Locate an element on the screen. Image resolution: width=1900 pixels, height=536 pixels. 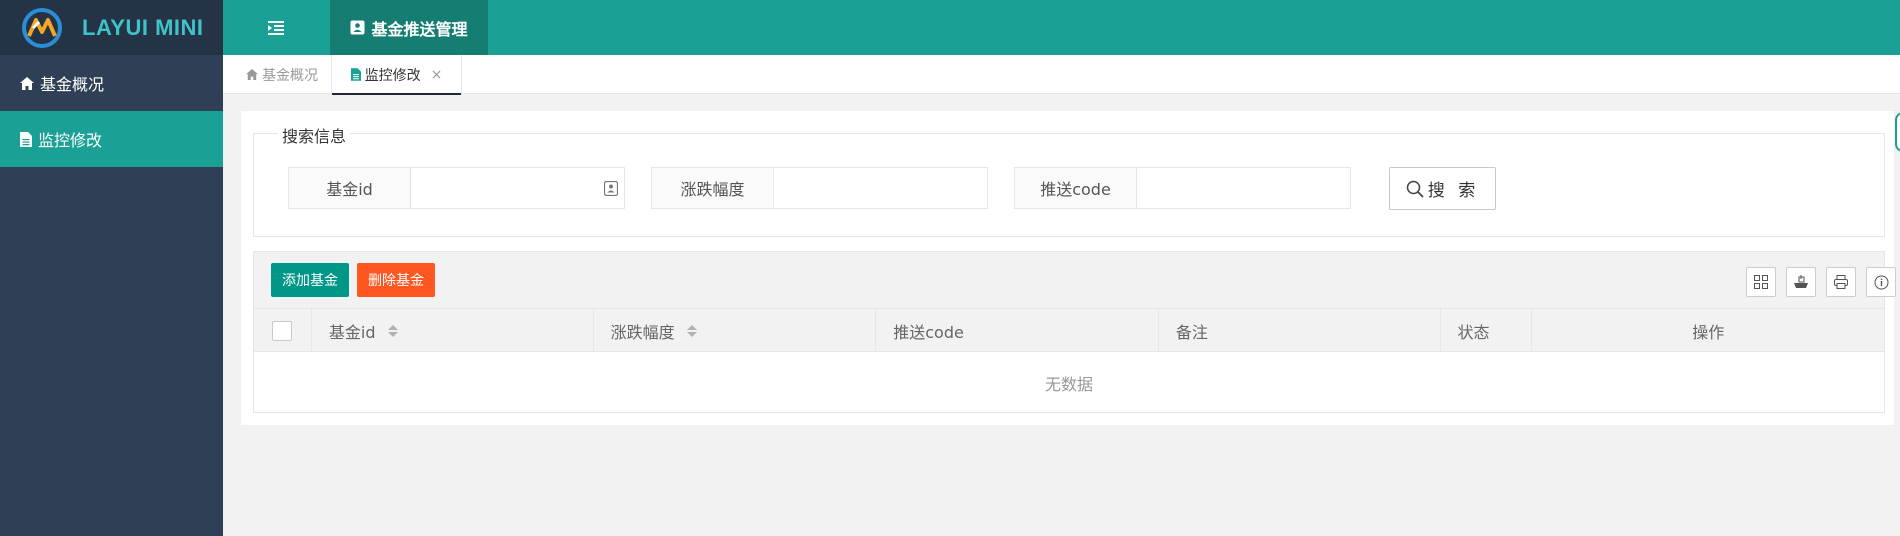
select-all-checkbox is located at coordinates (282, 330).